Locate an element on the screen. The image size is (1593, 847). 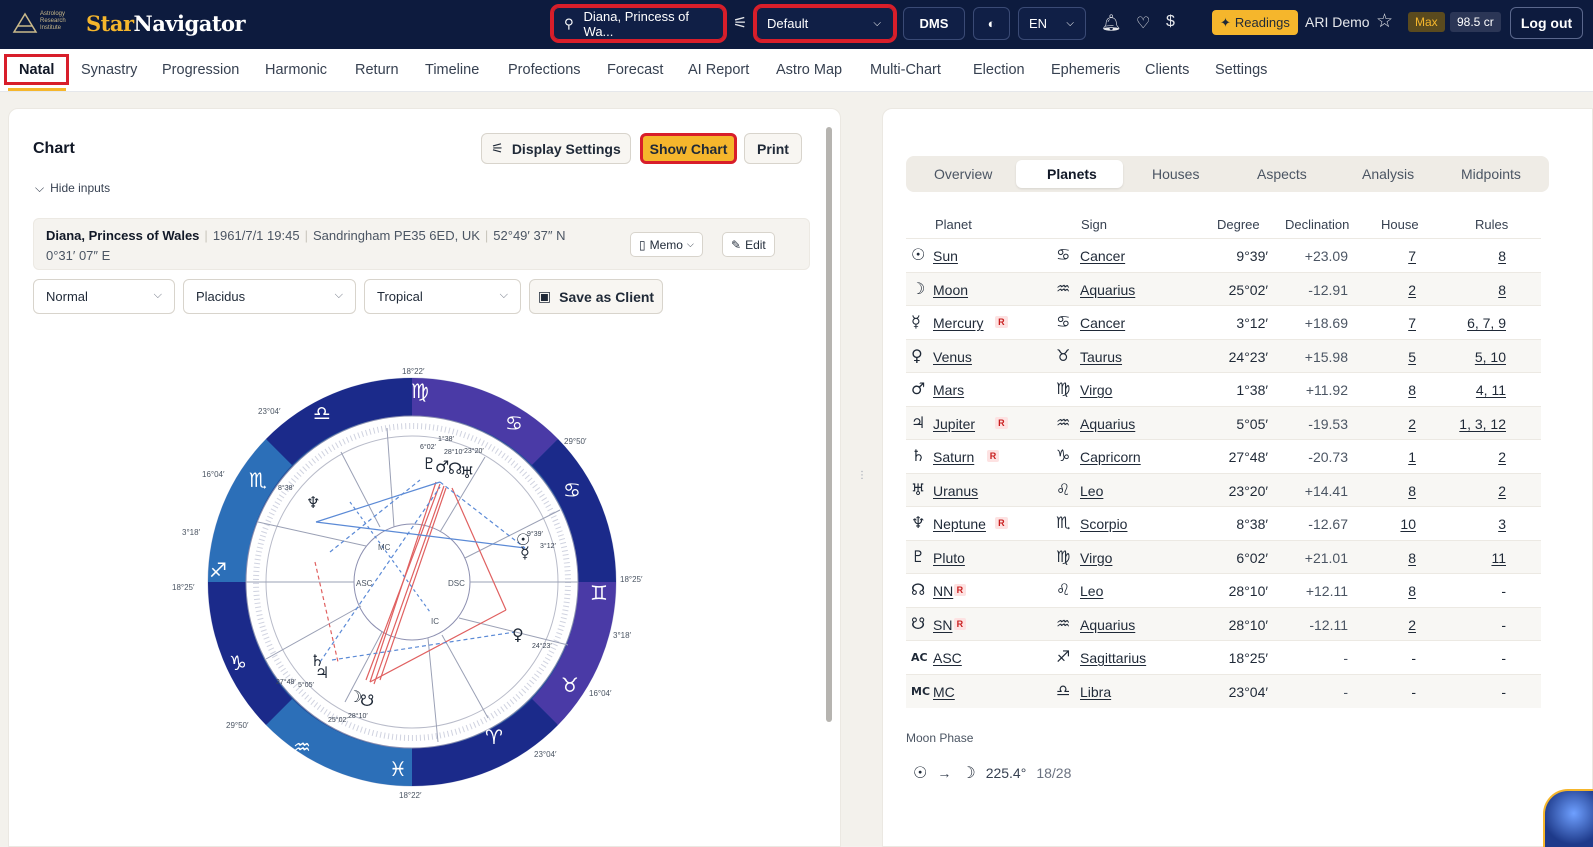
table-row: ♃ Jupiter R ♒ Aquarius 5°05′ -19.53 2 1, 3, 12 is located at coordinates (1223, 422).